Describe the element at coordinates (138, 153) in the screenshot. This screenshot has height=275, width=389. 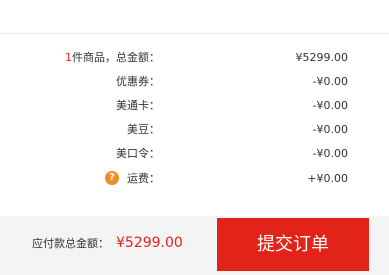
I see `promo-code-label: 美口令：` at that location.